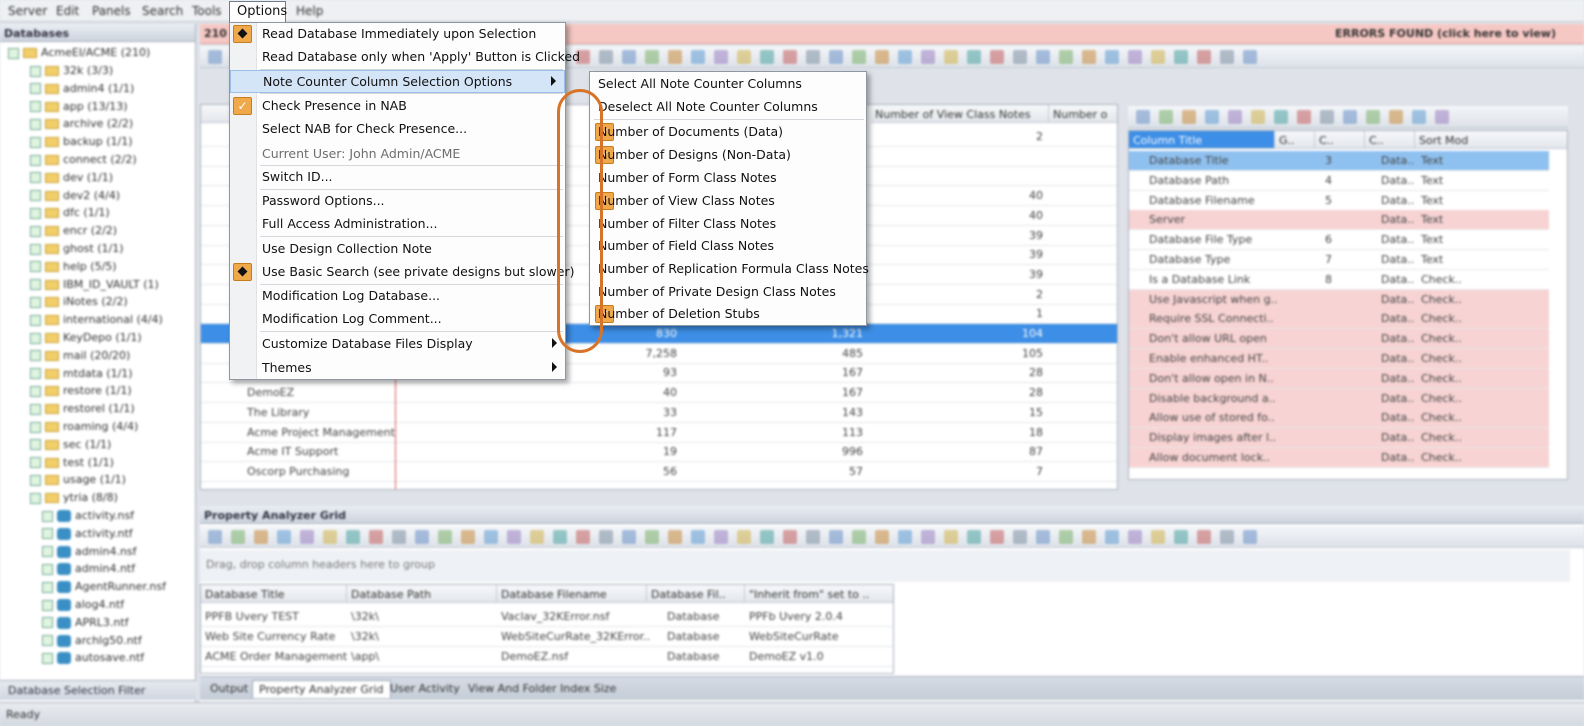 The image size is (1584, 726). What do you see at coordinates (1339, 418) in the screenshot?
I see `column-row: Allow use of stored fo.. Data.. Check..` at bounding box center [1339, 418].